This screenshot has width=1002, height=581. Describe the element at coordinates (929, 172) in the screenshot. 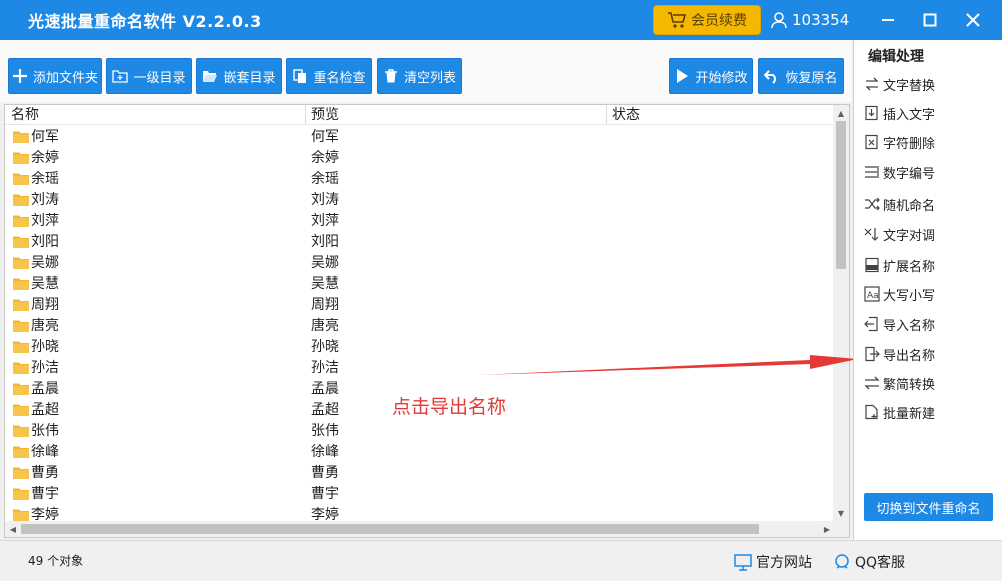

I see `panel-item-number: 数字编号` at that location.